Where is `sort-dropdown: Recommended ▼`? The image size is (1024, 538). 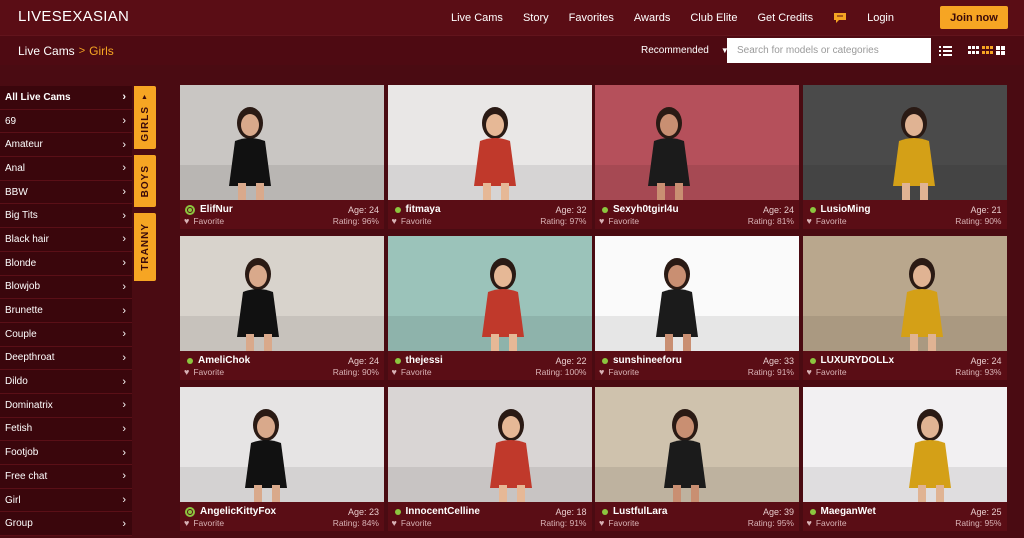 sort-dropdown: Recommended ▼ is located at coordinates (685, 50).